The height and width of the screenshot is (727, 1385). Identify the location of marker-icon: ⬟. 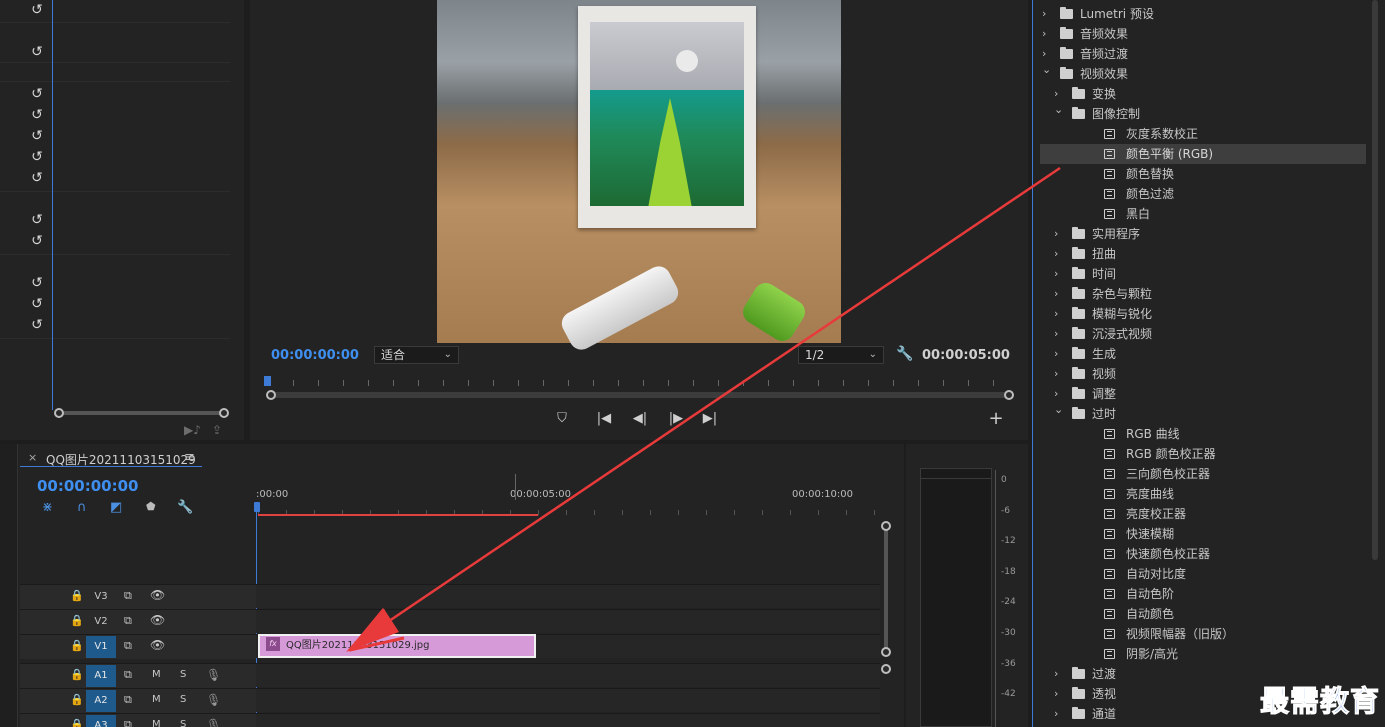
(151, 506).